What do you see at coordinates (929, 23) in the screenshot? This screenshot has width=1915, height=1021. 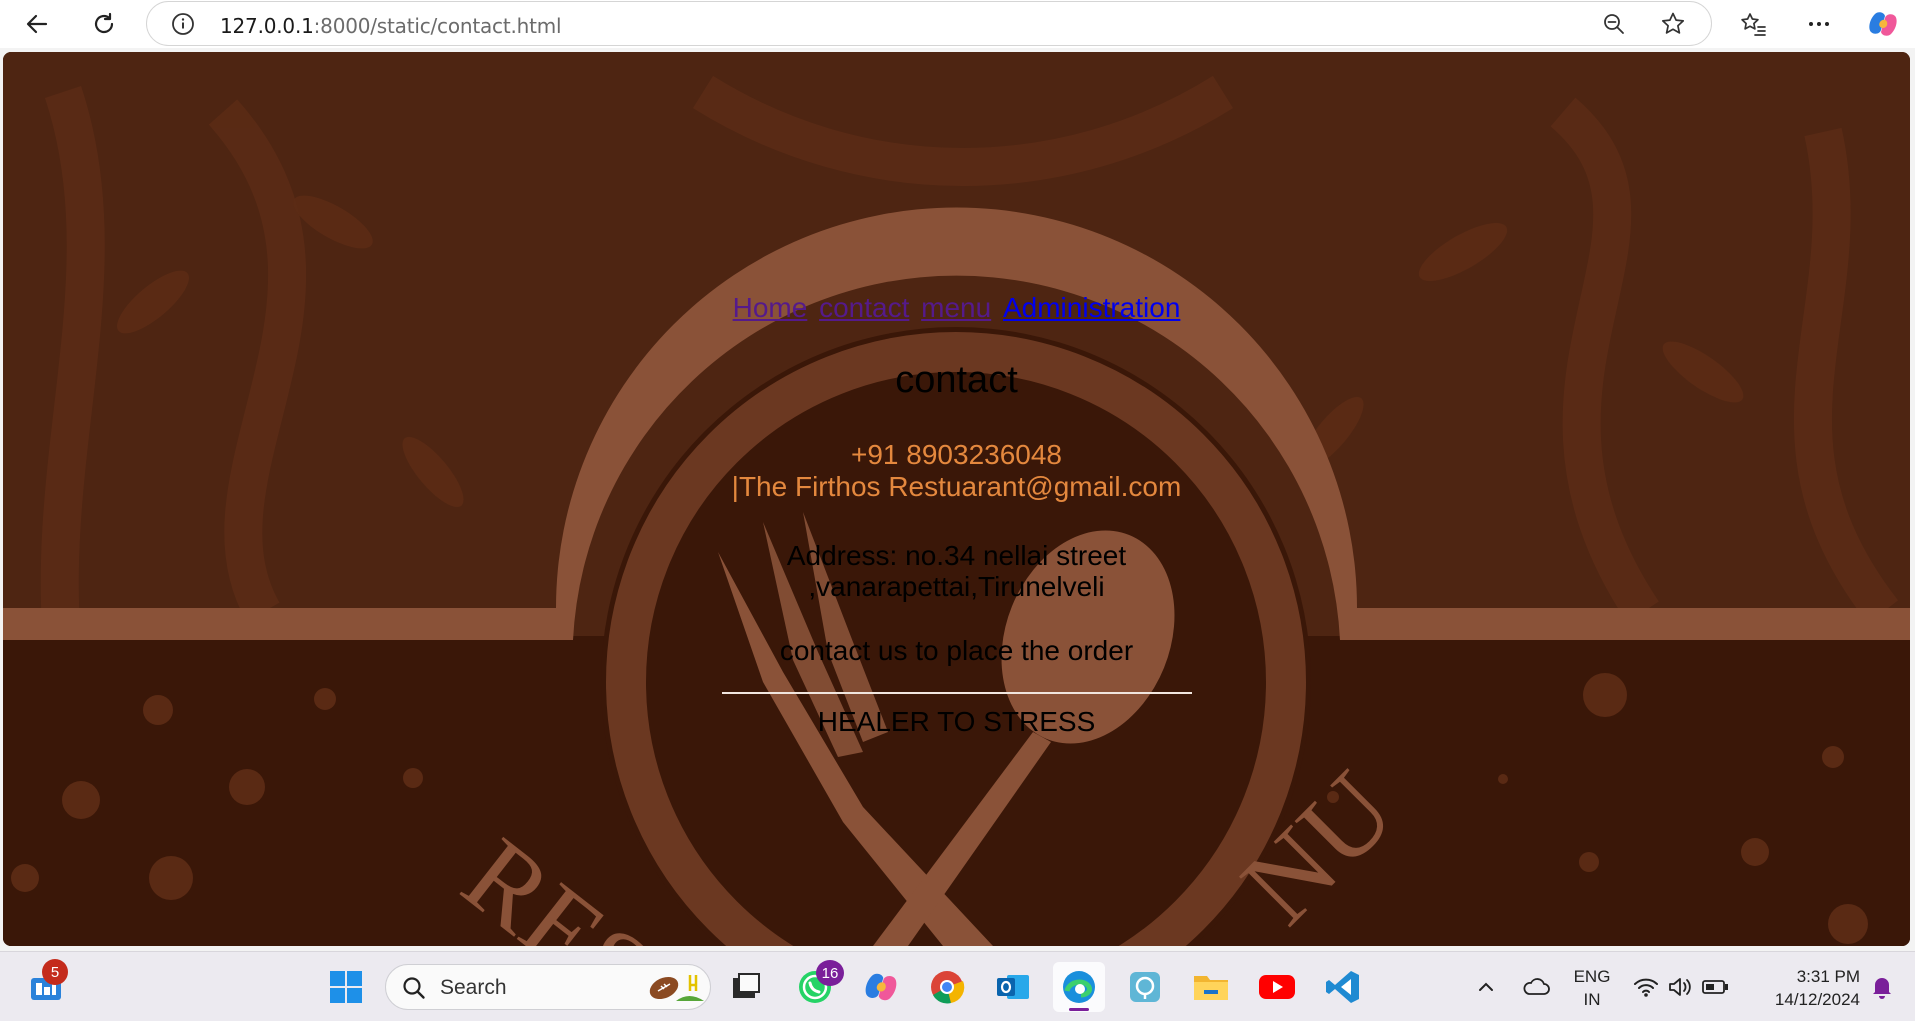 I see `address-bar: 127.0.0.1:8000/static/contact.html` at bounding box center [929, 23].